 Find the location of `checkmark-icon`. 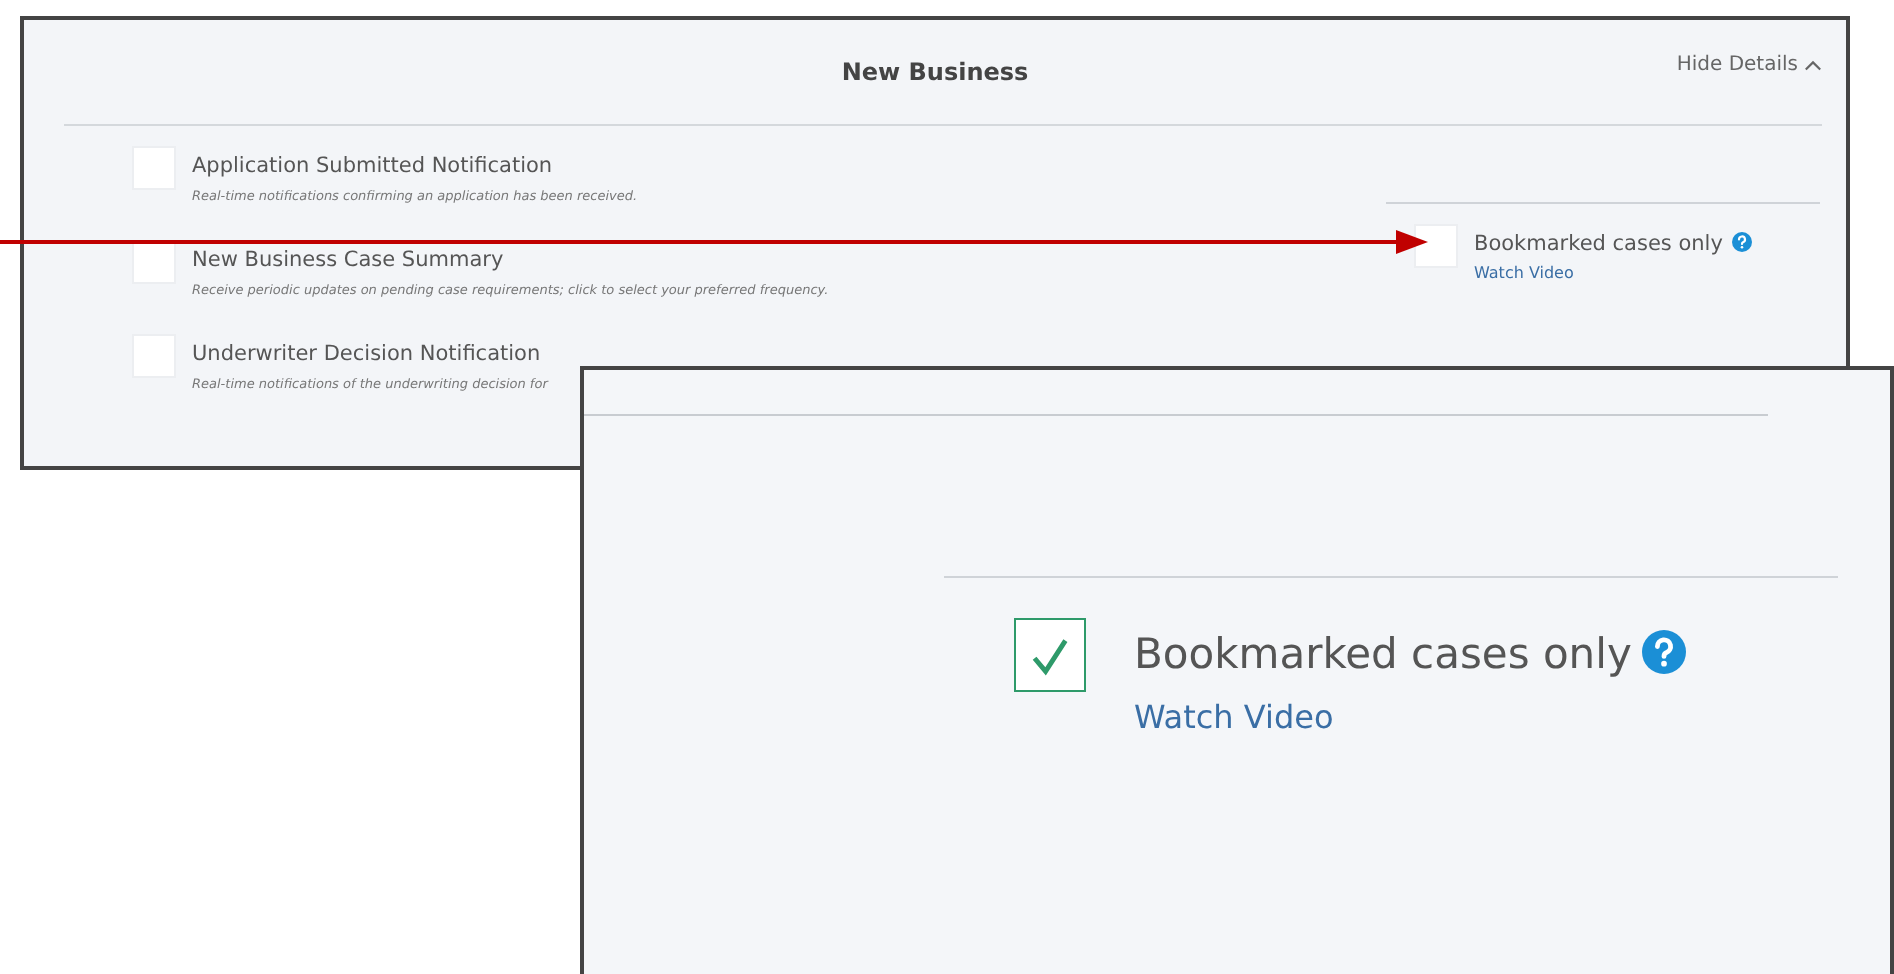

checkmark-icon is located at coordinates (1050, 655).